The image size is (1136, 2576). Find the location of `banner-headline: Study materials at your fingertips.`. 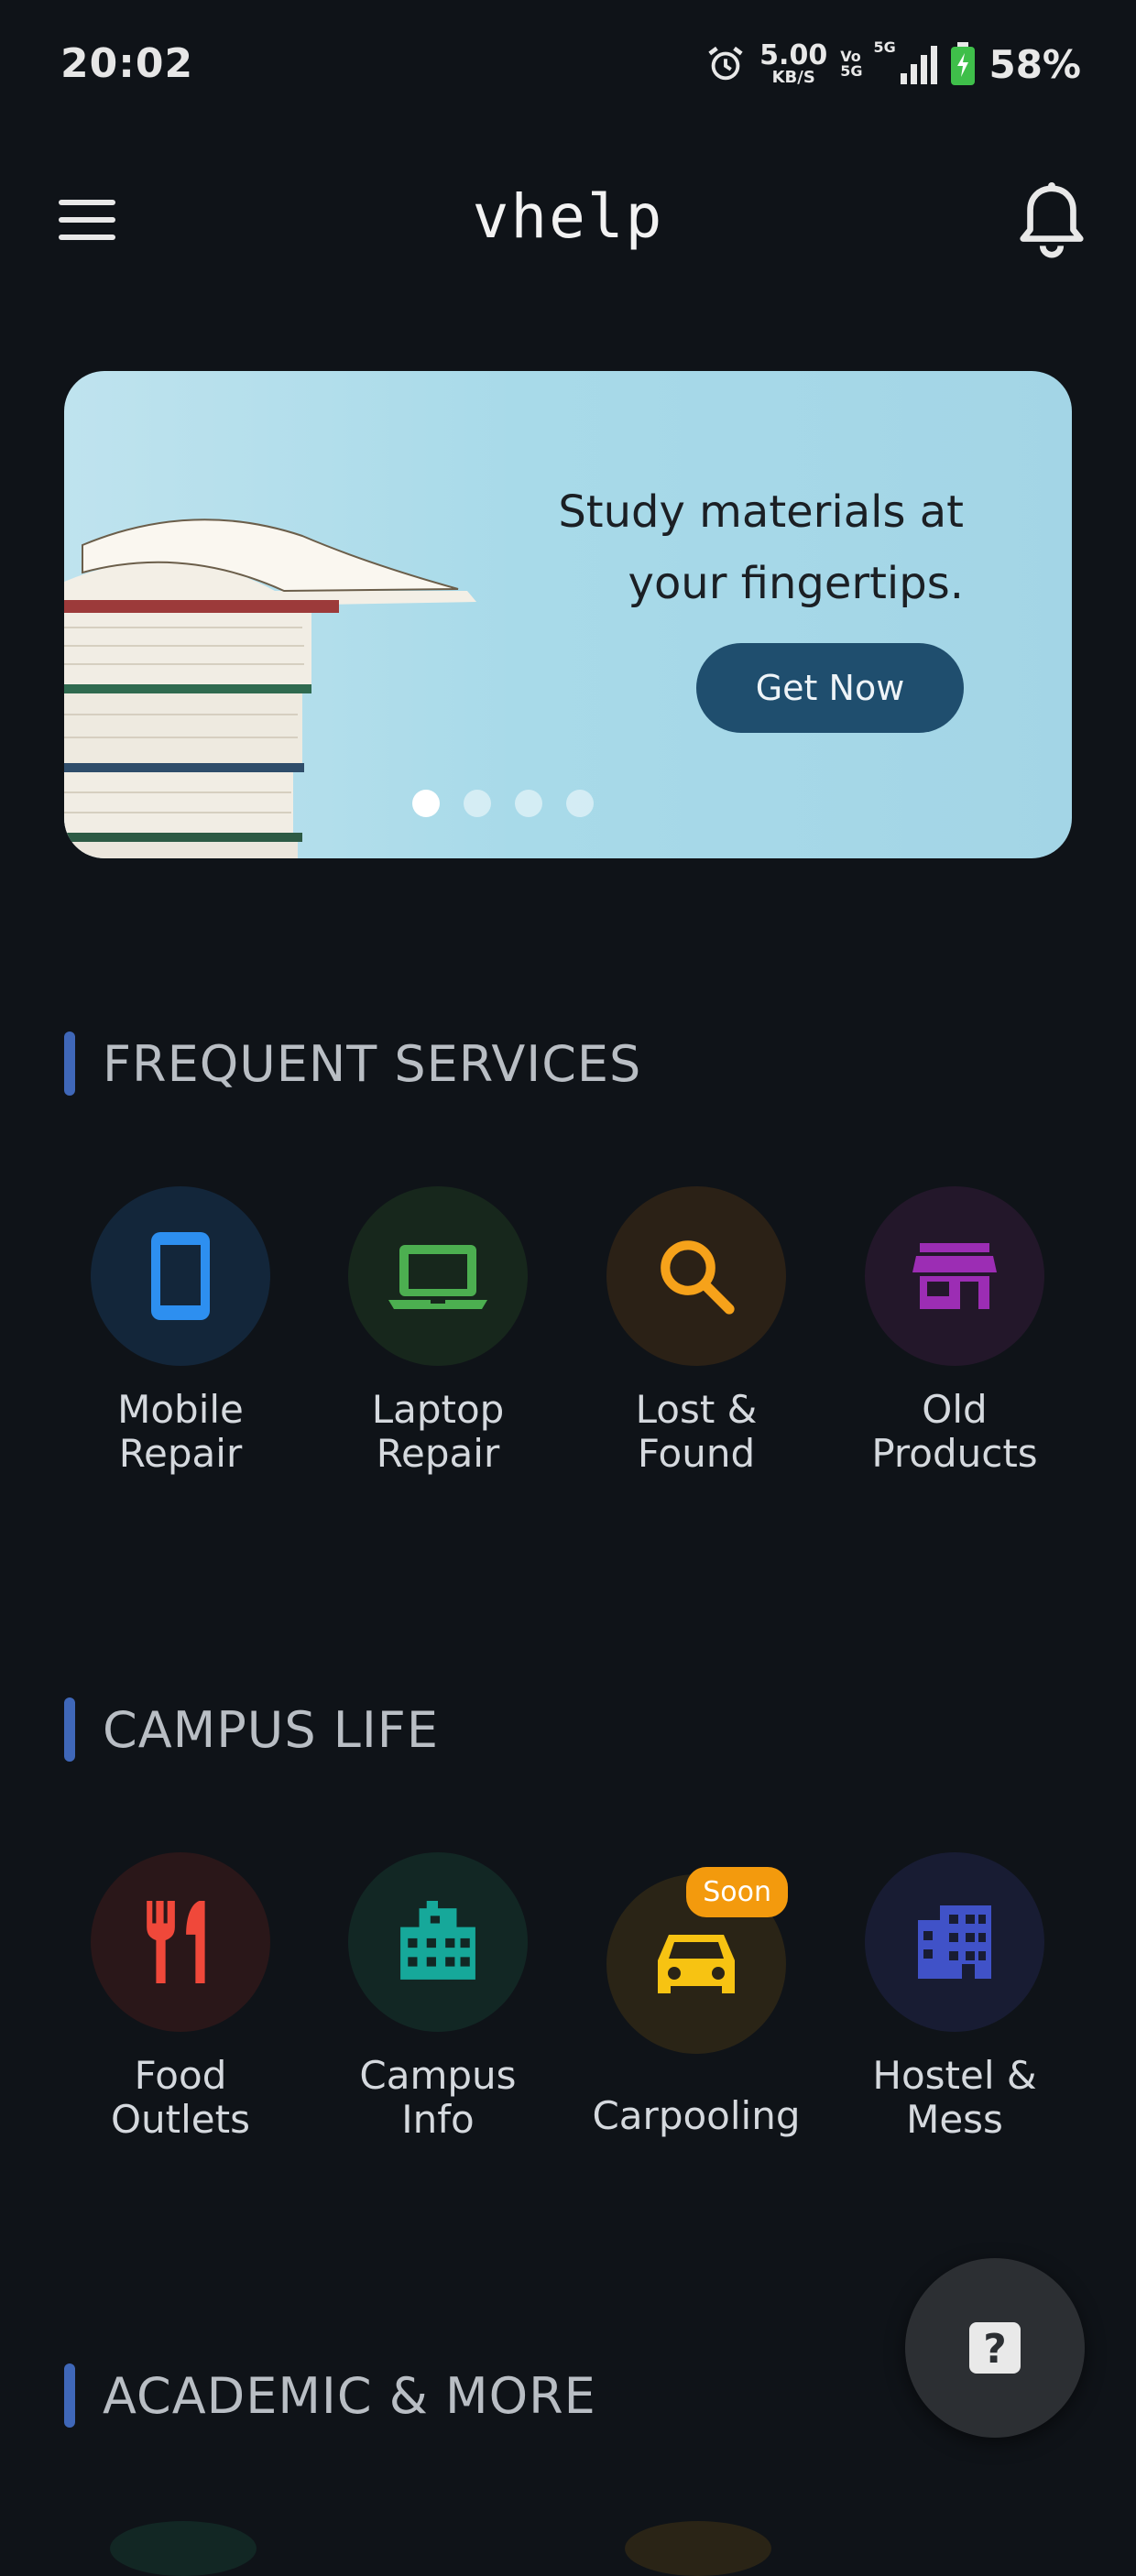

banner-headline: Study materials at your fingertips. is located at coordinates (761, 547).